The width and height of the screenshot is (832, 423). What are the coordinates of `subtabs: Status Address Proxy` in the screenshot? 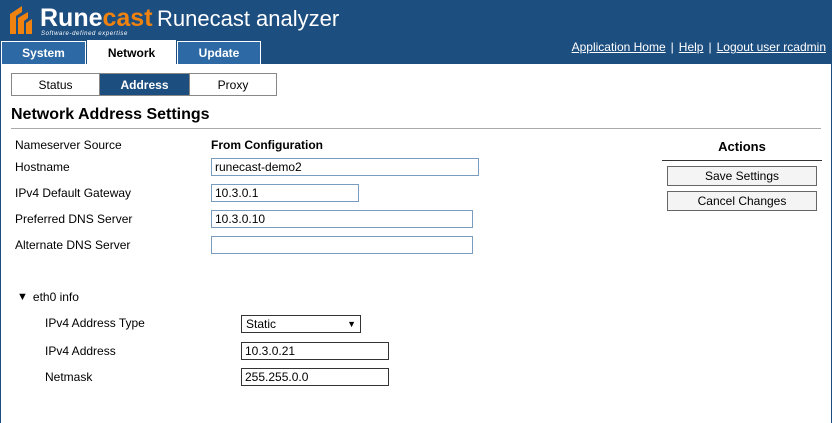 It's located at (144, 84).